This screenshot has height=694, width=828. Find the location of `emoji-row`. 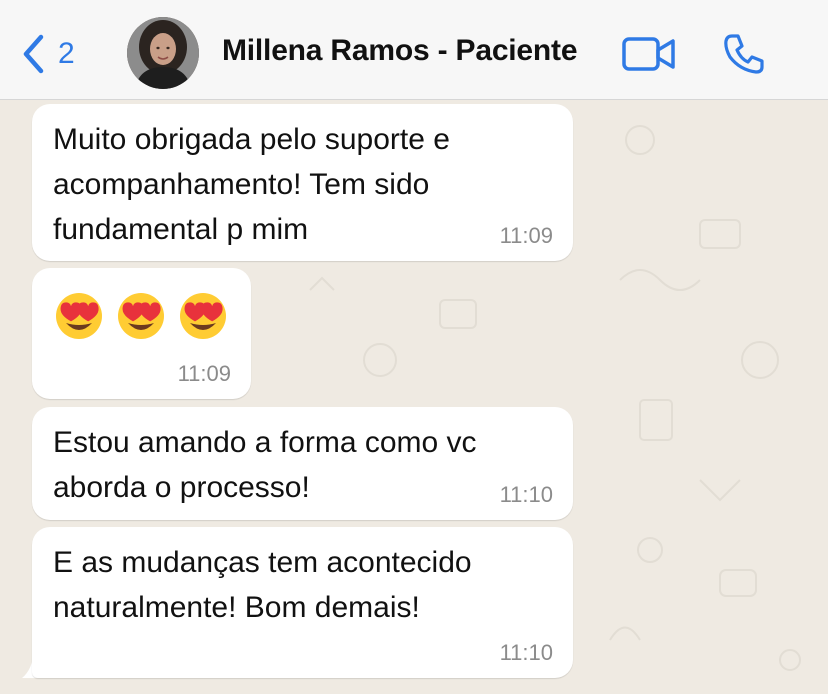

emoji-row is located at coordinates (141, 316).